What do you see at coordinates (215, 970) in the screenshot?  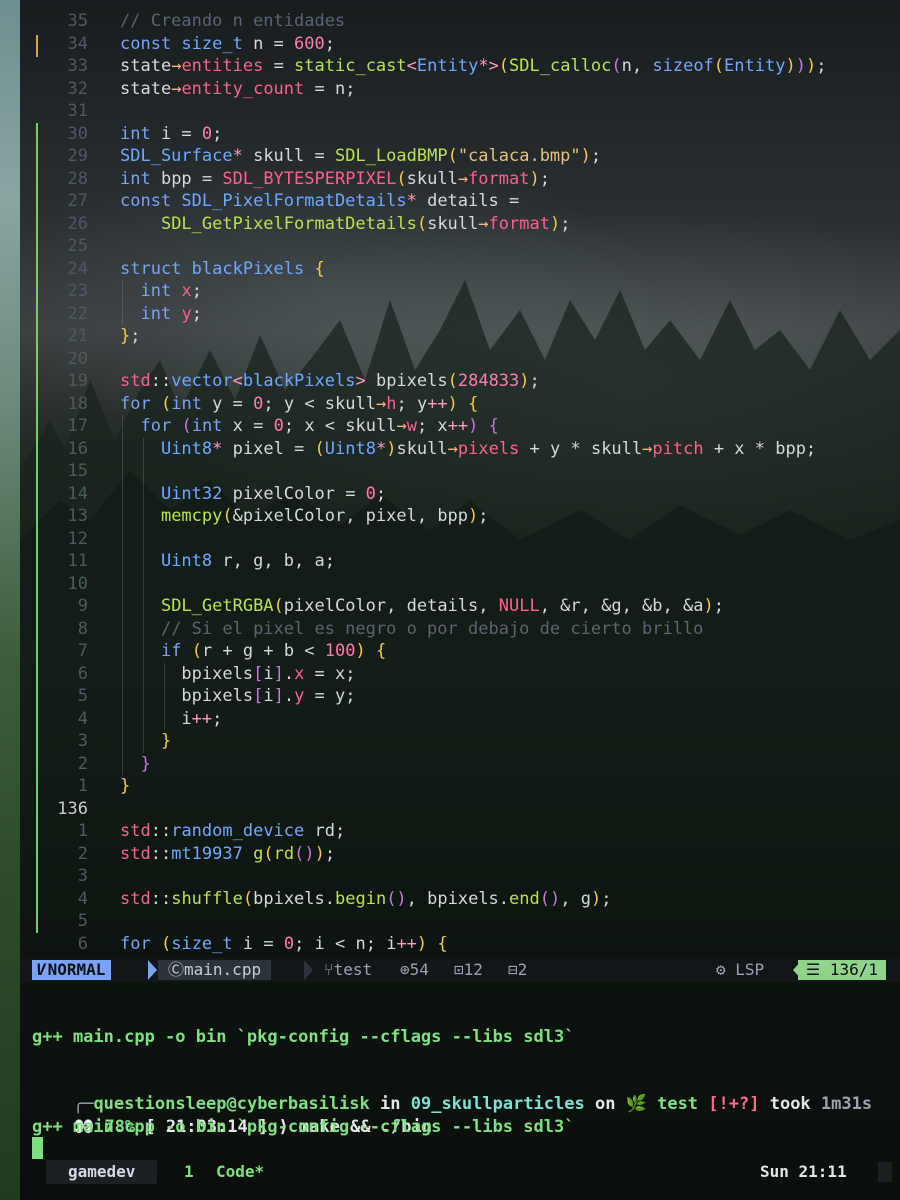 I see `current-file: Ⓒmain.cpp` at bounding box center [215, 970].